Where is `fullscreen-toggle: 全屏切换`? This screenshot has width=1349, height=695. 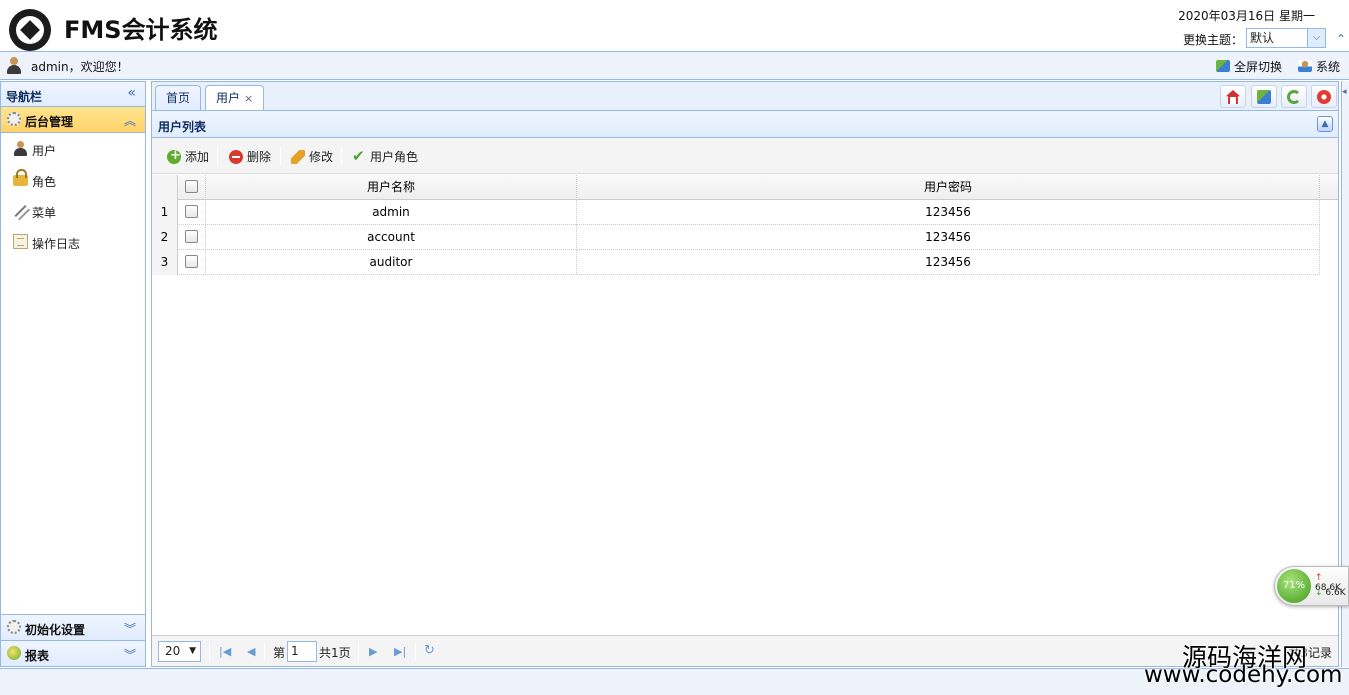 fullscreen-toggle: 全屏切换 is located at coordinates (1249, 66).